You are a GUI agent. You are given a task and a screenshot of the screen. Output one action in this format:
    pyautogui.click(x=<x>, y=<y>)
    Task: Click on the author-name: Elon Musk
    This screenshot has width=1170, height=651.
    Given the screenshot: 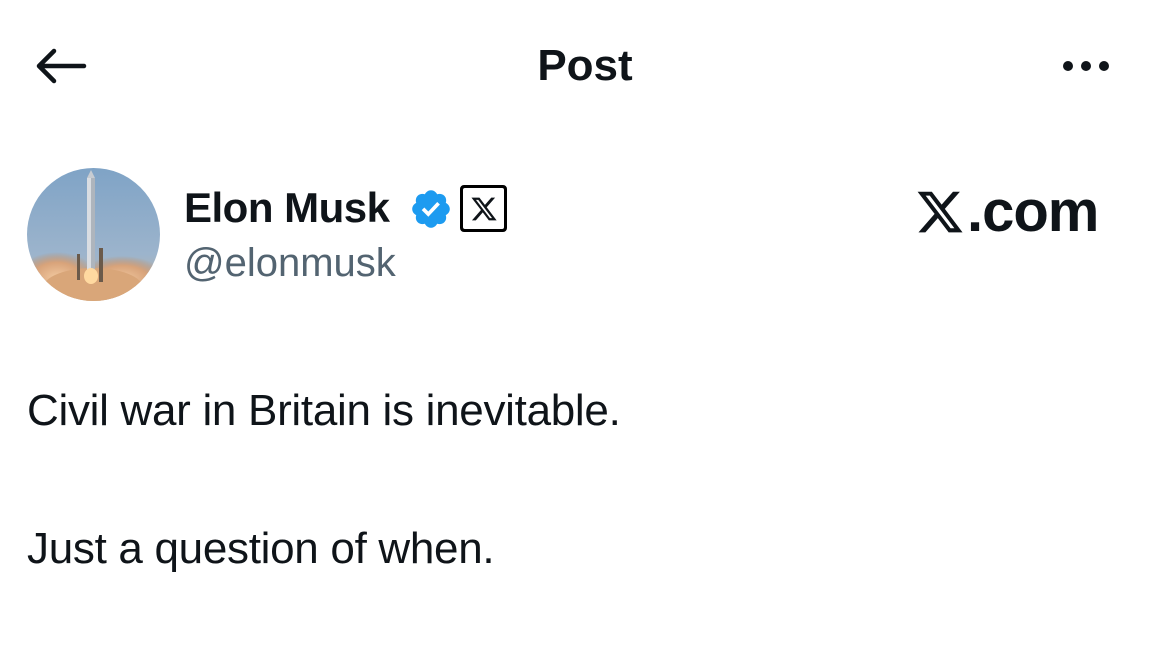 What is the action you would take?
    pyautogui.click(x=287, y=208)
    